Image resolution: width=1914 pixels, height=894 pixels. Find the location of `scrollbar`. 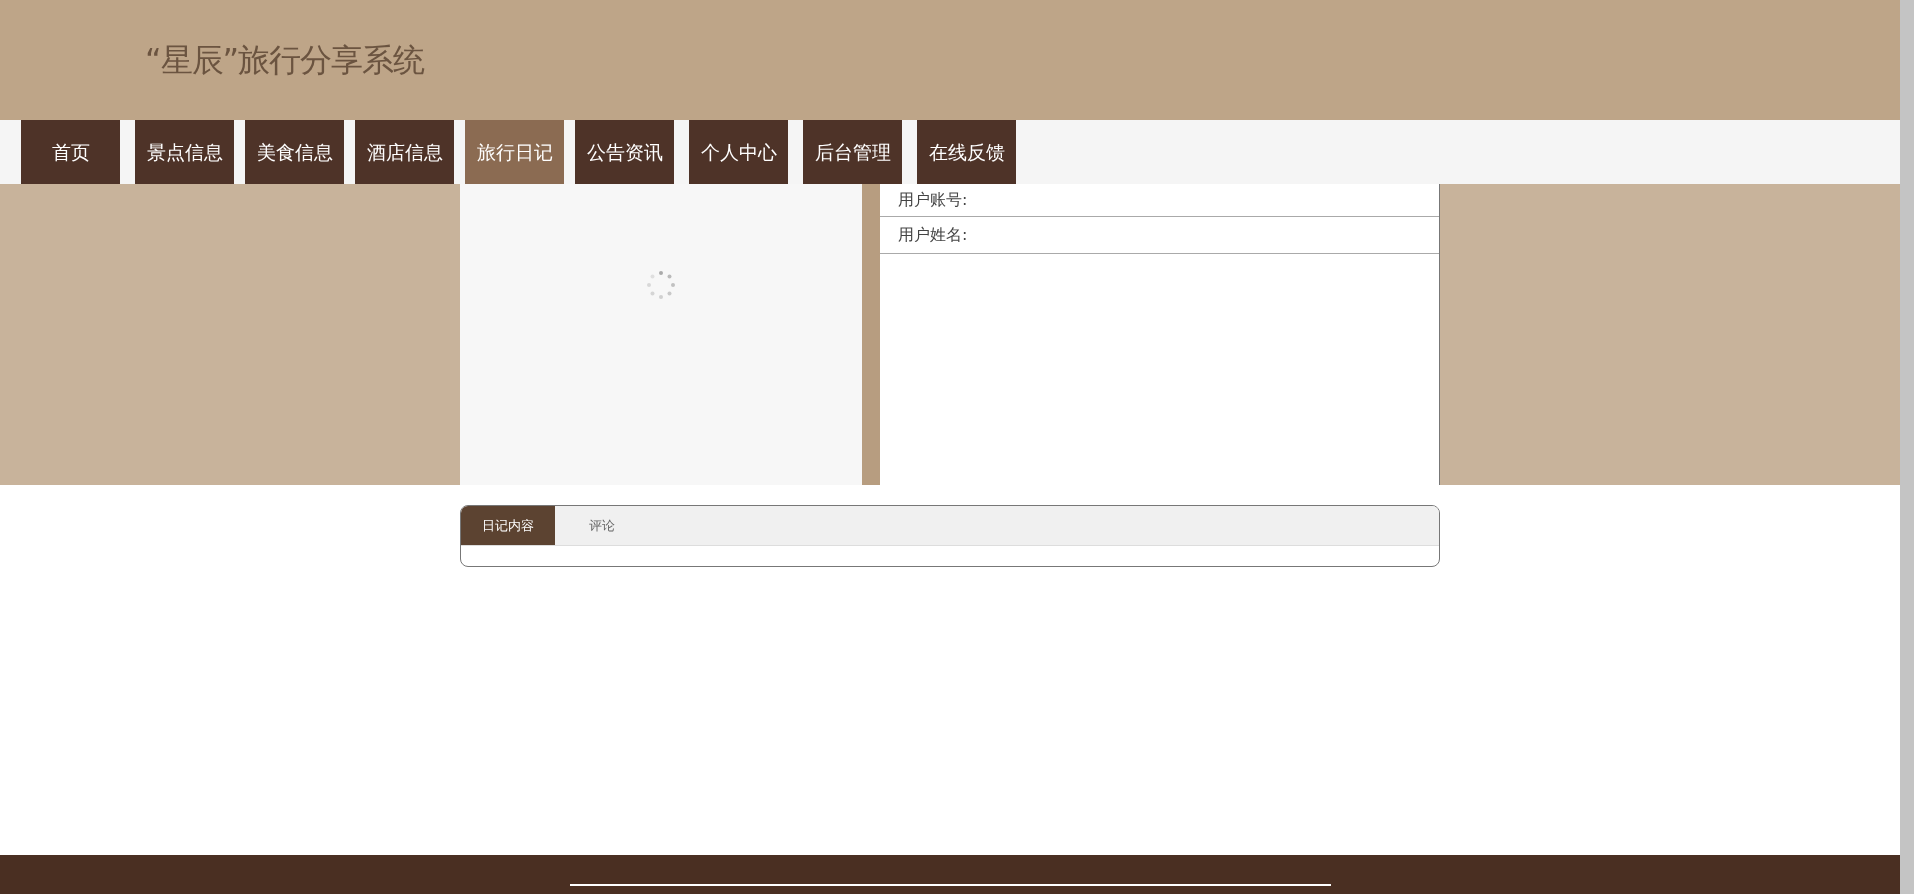

scrollbar is located at coordinates (1907, 447).